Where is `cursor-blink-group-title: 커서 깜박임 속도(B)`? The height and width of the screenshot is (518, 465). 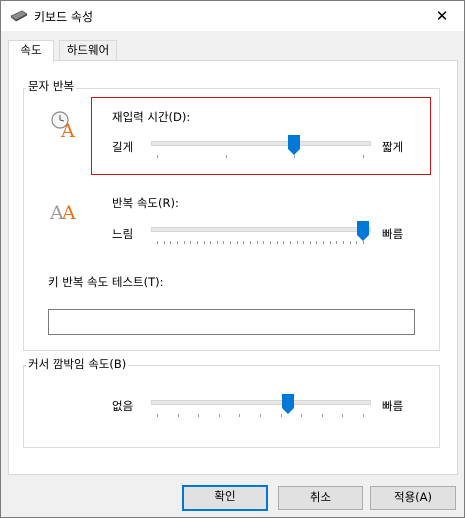 cursor-blink-group-title: 커서 깜박임 속도(B) is located at coordinates (77, 364).